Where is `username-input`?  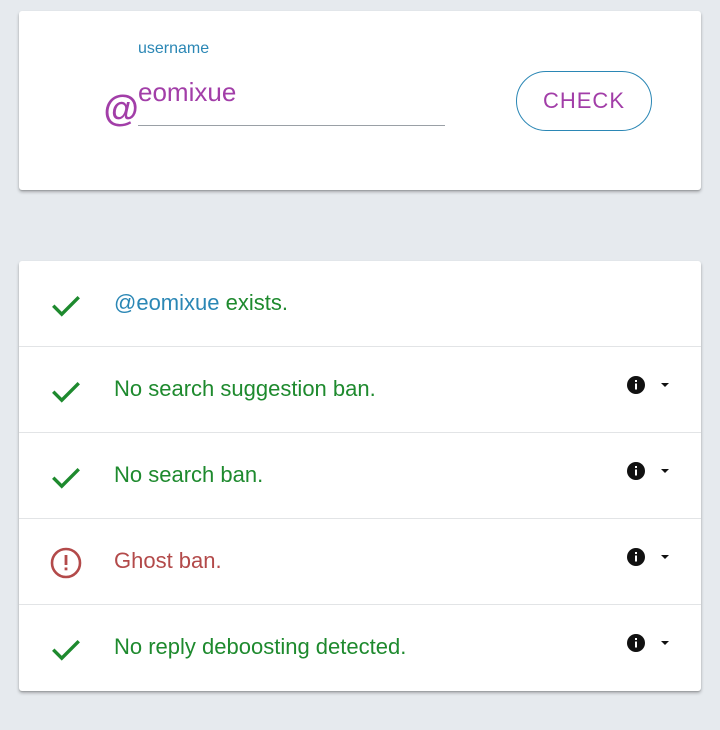 username-input is located at coordinates (291, 100).